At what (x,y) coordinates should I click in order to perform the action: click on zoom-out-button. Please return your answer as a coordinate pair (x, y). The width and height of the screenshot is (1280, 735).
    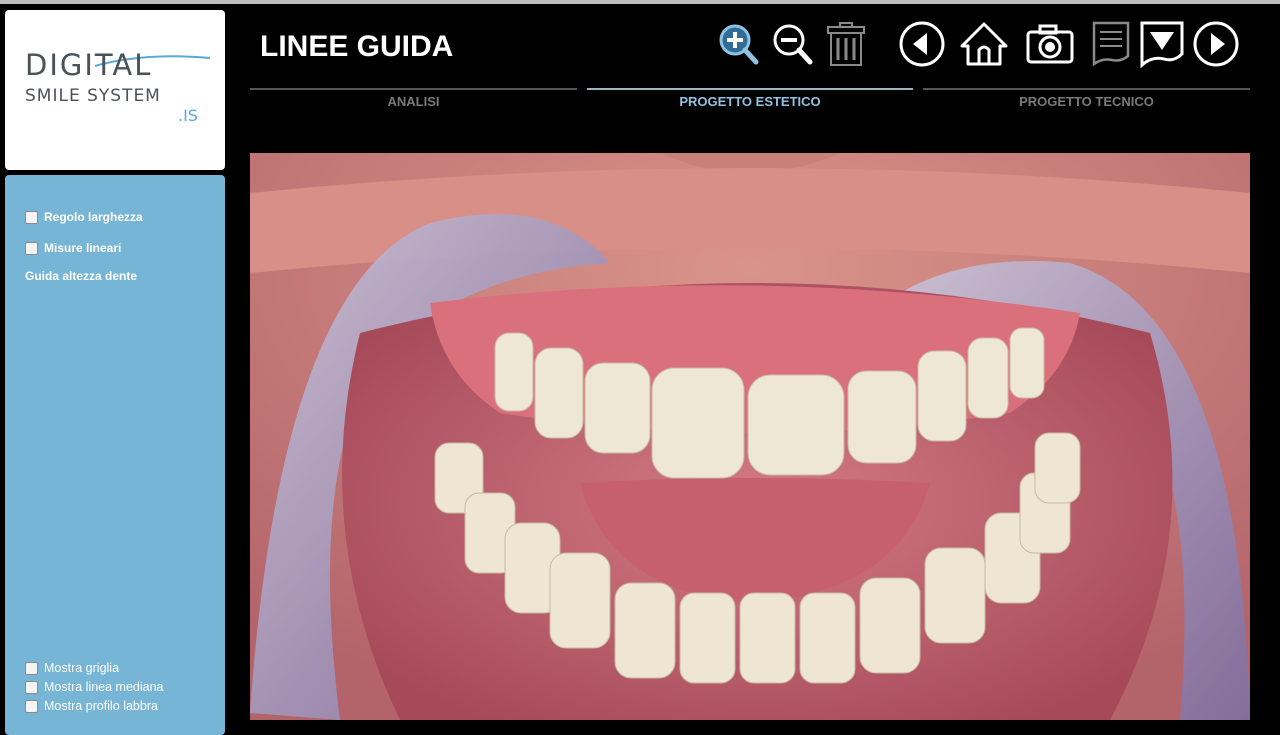
    Looking at the image, I should click on (792, 44).